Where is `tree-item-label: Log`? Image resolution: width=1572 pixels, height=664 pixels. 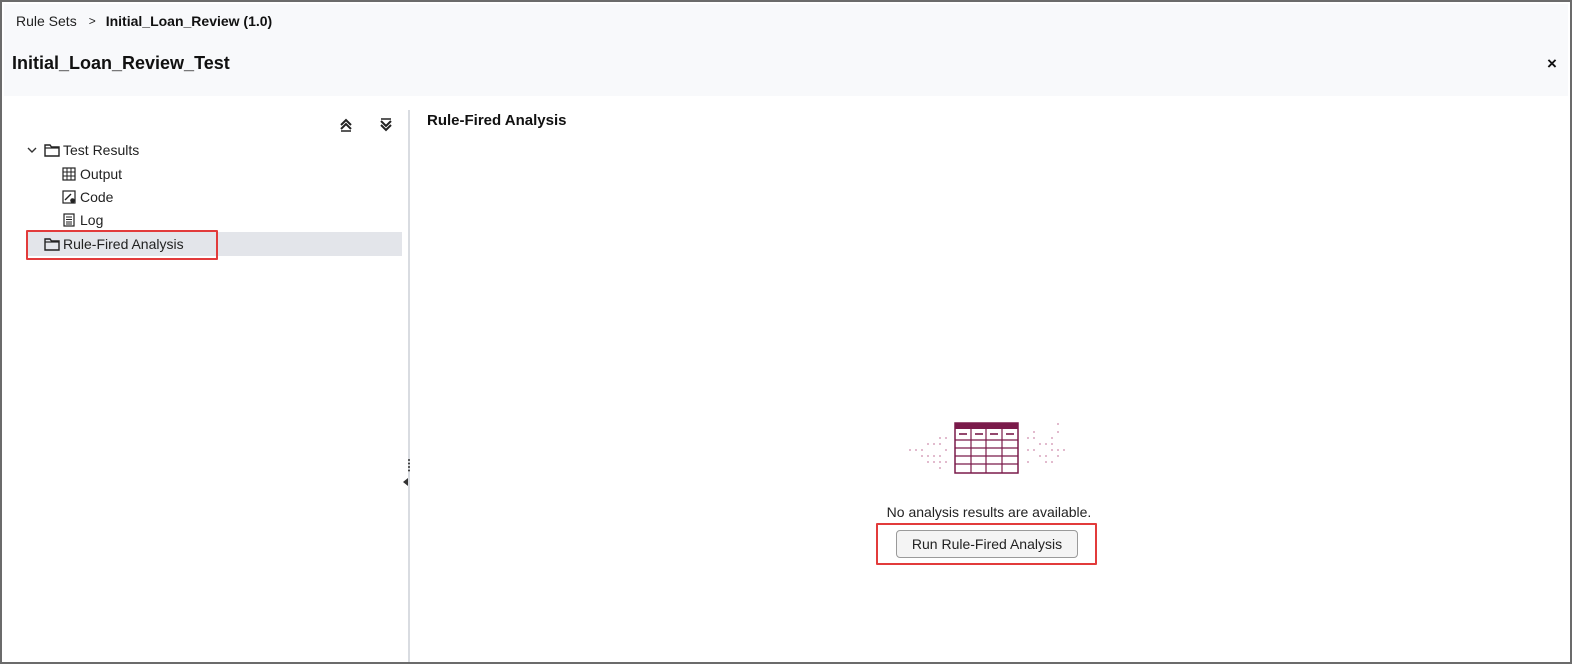 tree-item-label: Log is located at coordinates (92, 219).